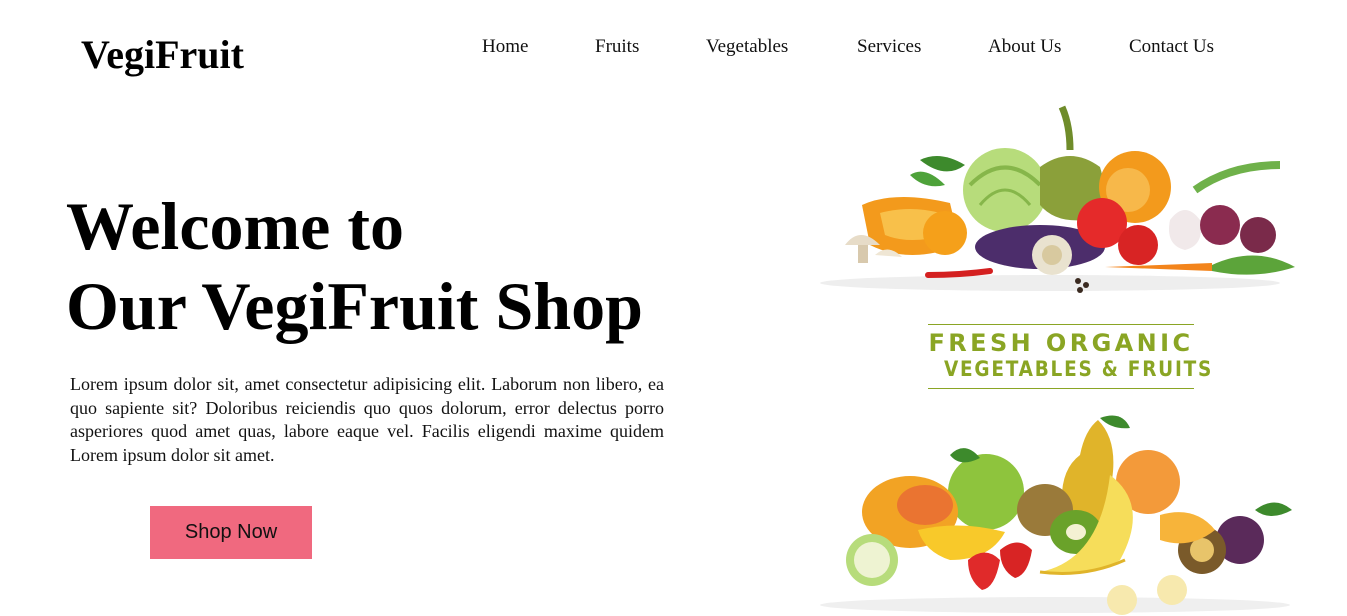 The width and height of the screenshot is (1347, 616). What do you see at coordinates (1024, 47) in the screenshot?
I see `nav-item-about-us: About Us` at bounding box center [1024, 47].